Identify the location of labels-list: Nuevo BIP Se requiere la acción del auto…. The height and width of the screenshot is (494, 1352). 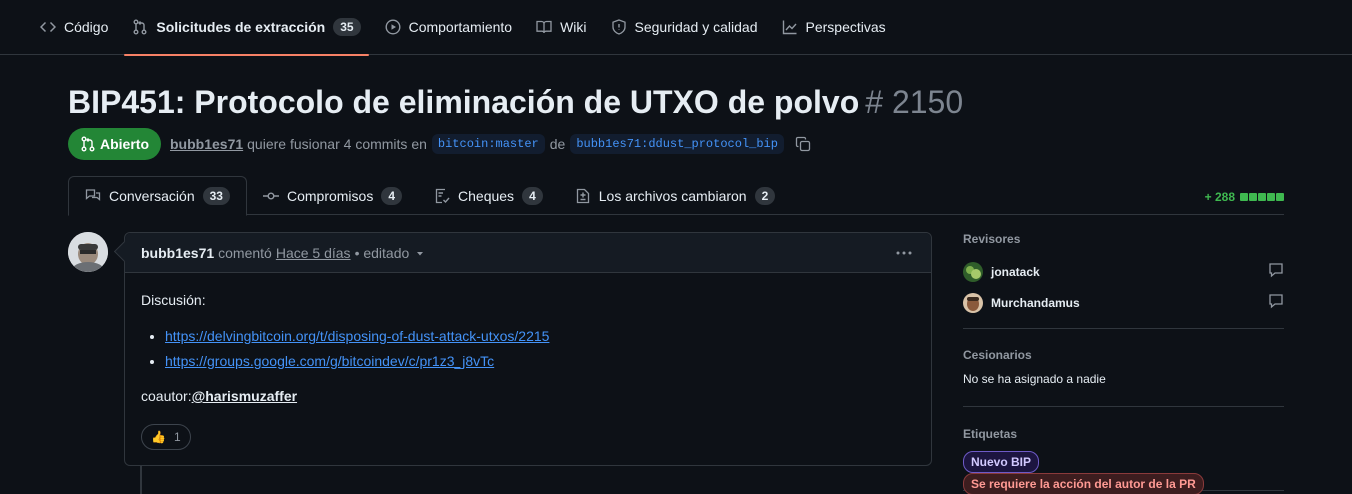
(1123, 472).